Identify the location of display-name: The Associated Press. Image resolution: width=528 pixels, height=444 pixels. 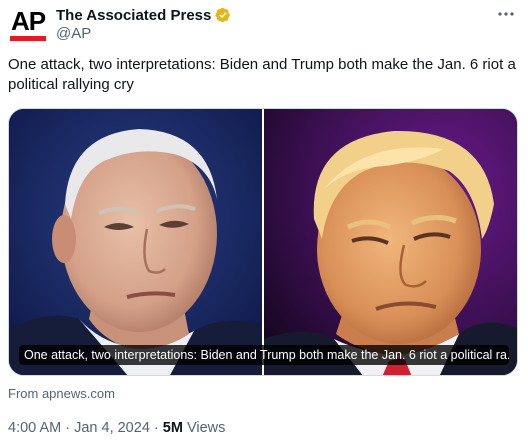
(133, 15).